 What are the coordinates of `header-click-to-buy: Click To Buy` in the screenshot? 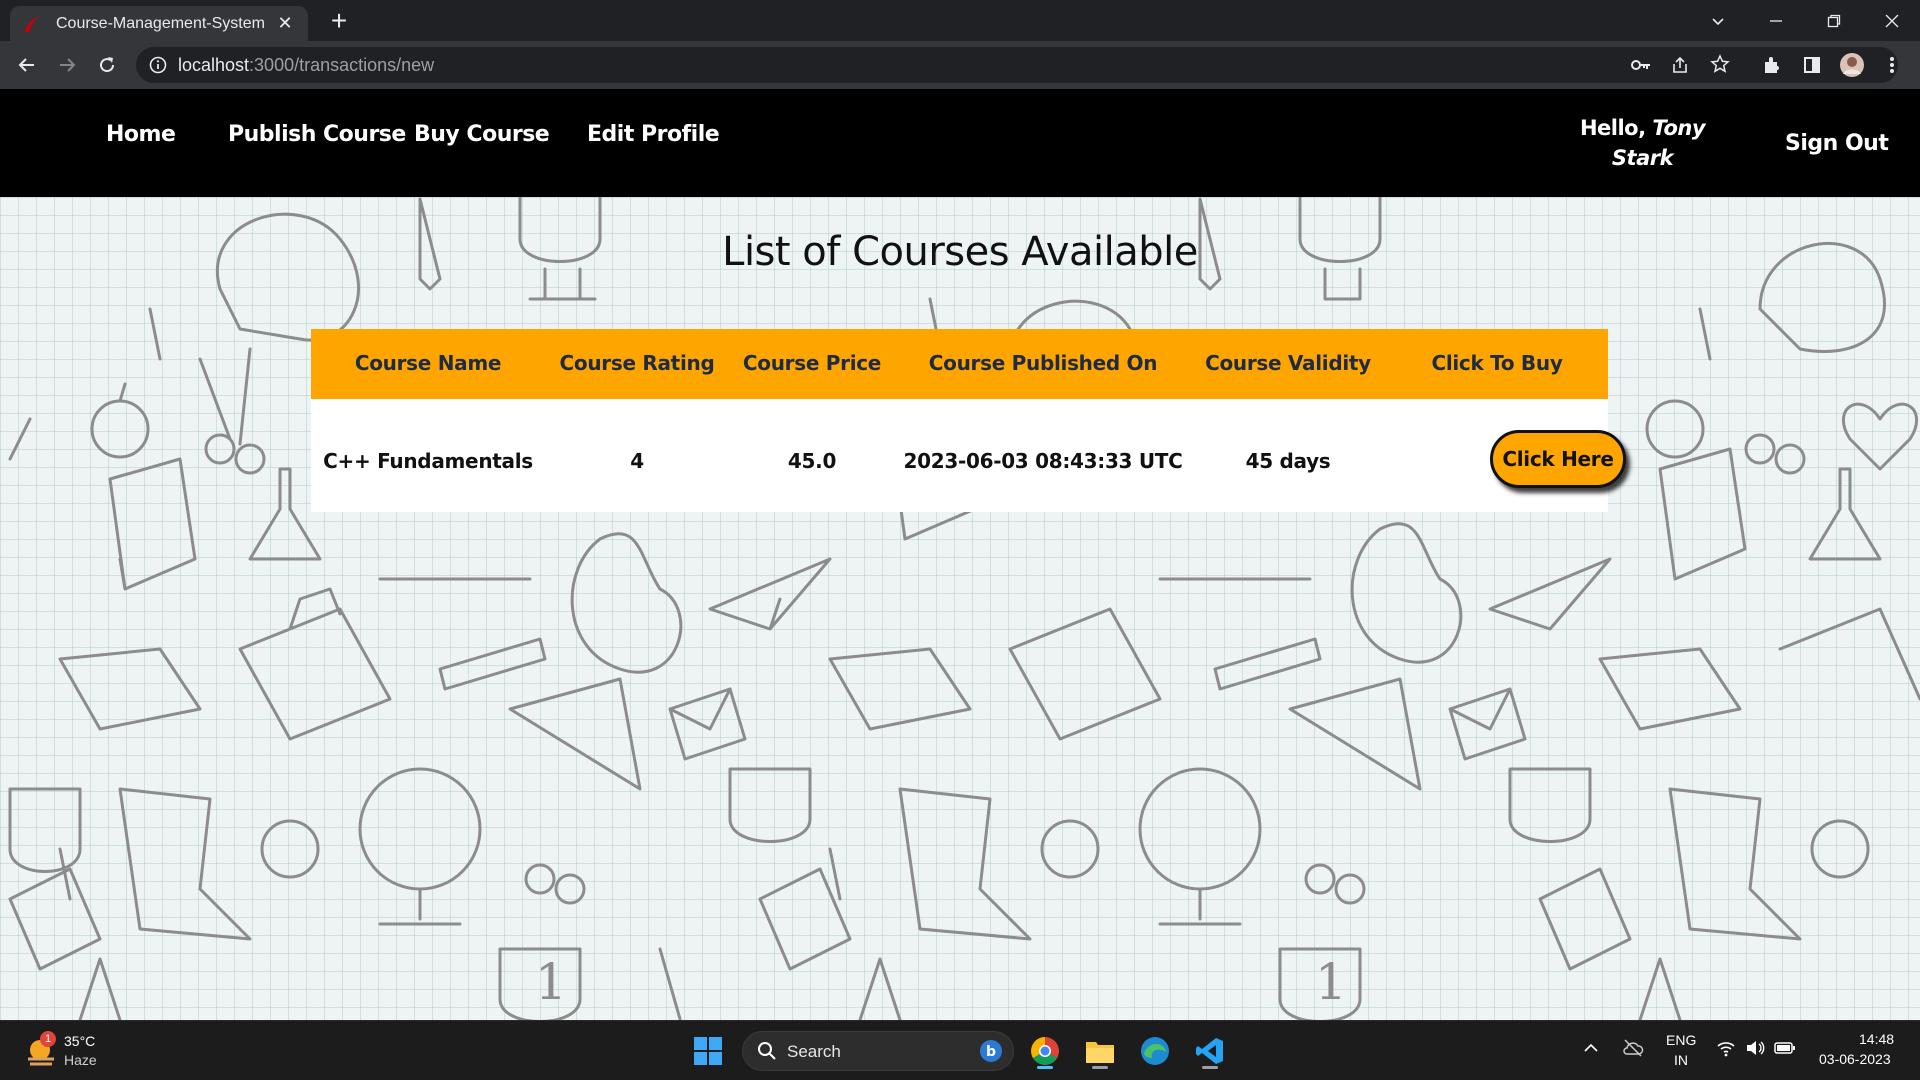 It's located at (1497, 363).